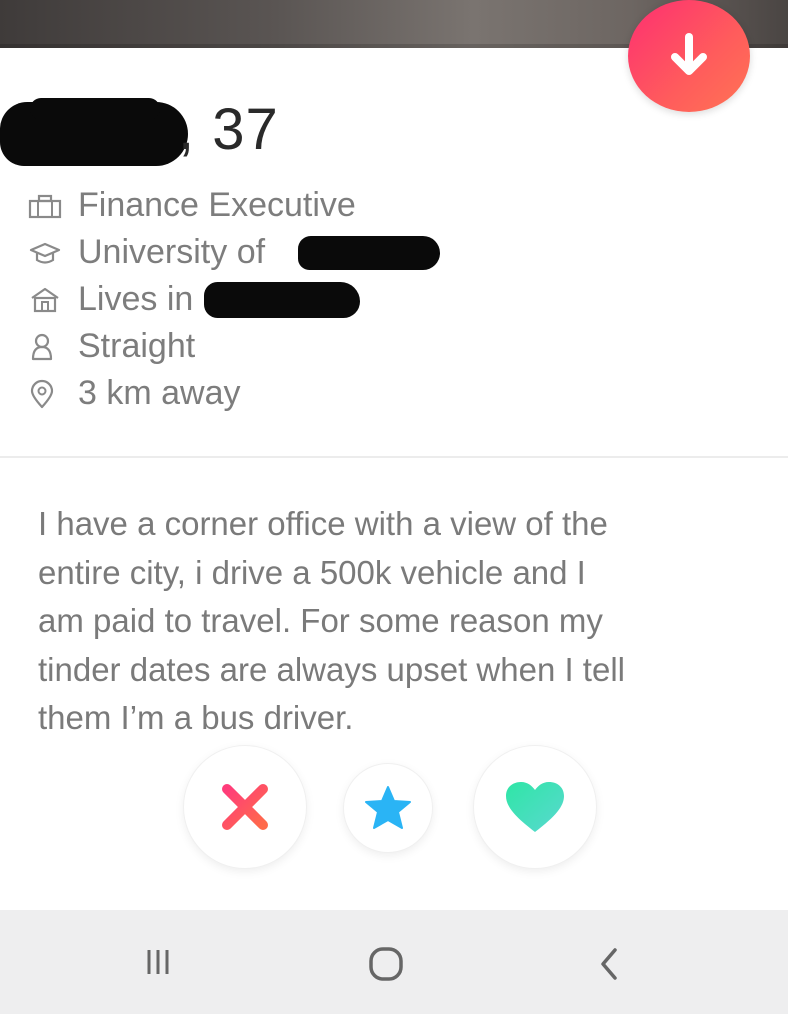 The image size is (788, 1014). What do you see at coordinates (46, 347) in the screenshot?
I see `person-icon` at bounding box center [46, 347].